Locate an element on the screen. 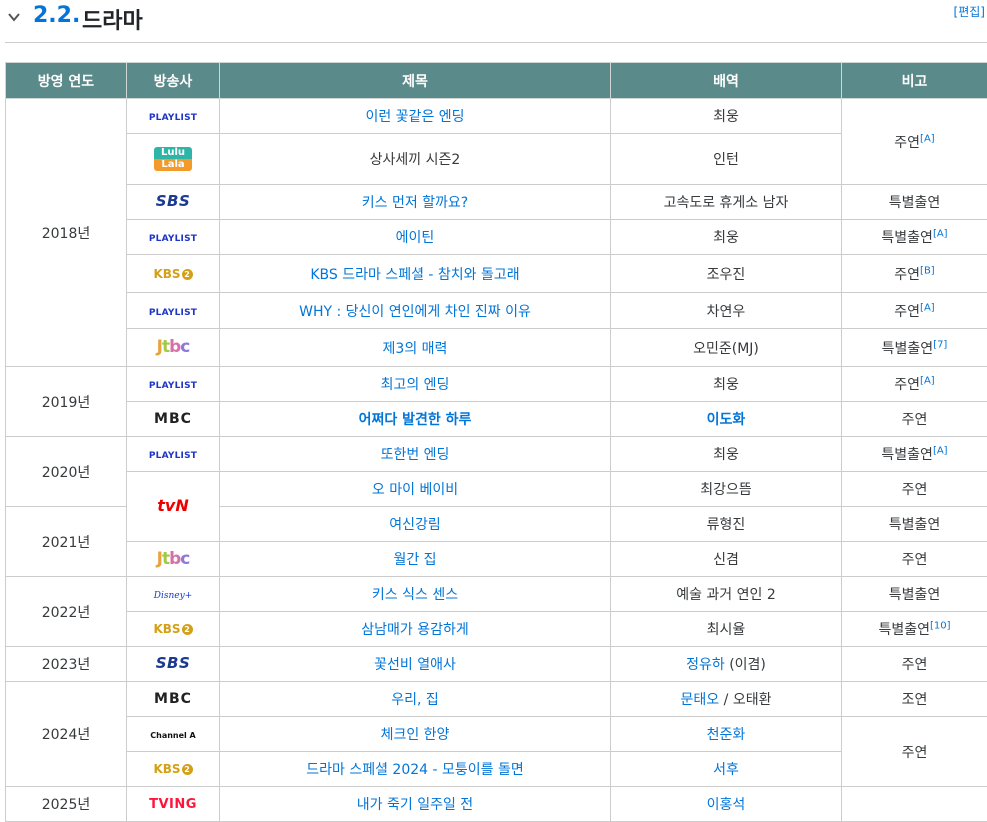  role-link: 서후 is located at coordinates (726, 770).